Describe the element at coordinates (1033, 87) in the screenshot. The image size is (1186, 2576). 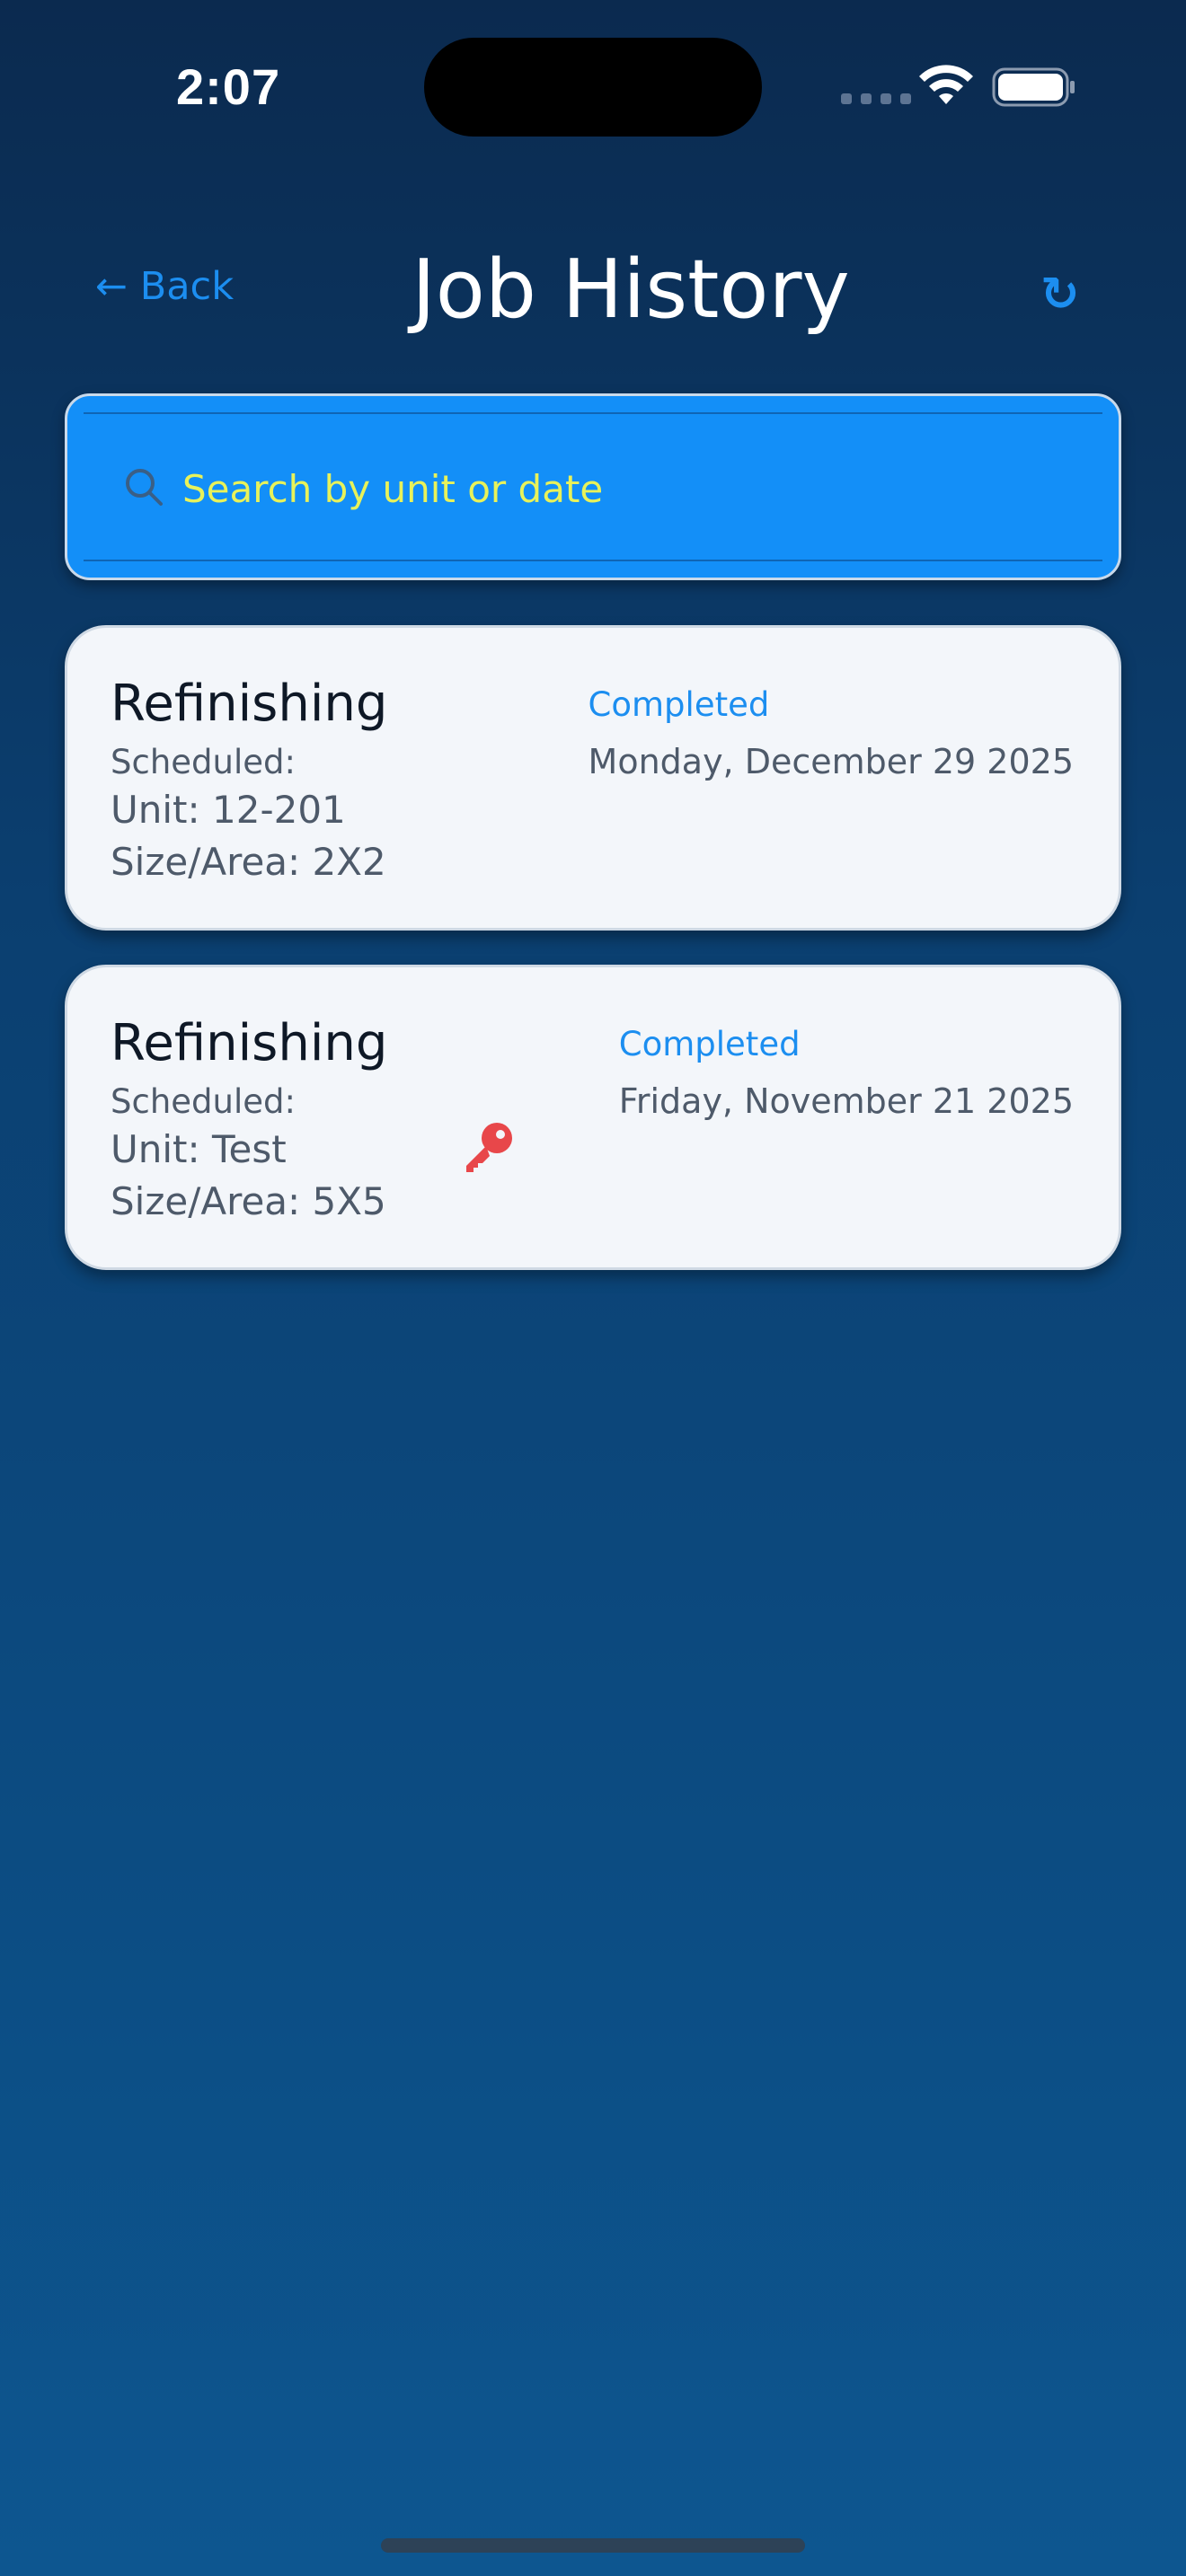
I see `battery-icon` at that location.